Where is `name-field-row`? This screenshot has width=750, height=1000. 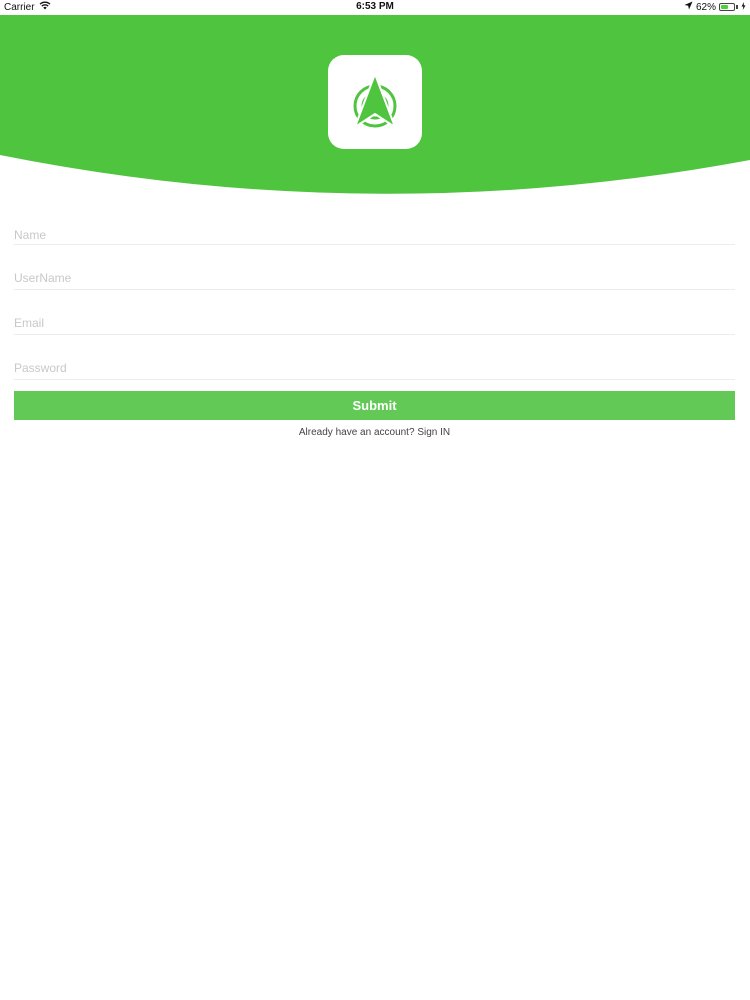 name-field-row is located at coordinates (374, 232).